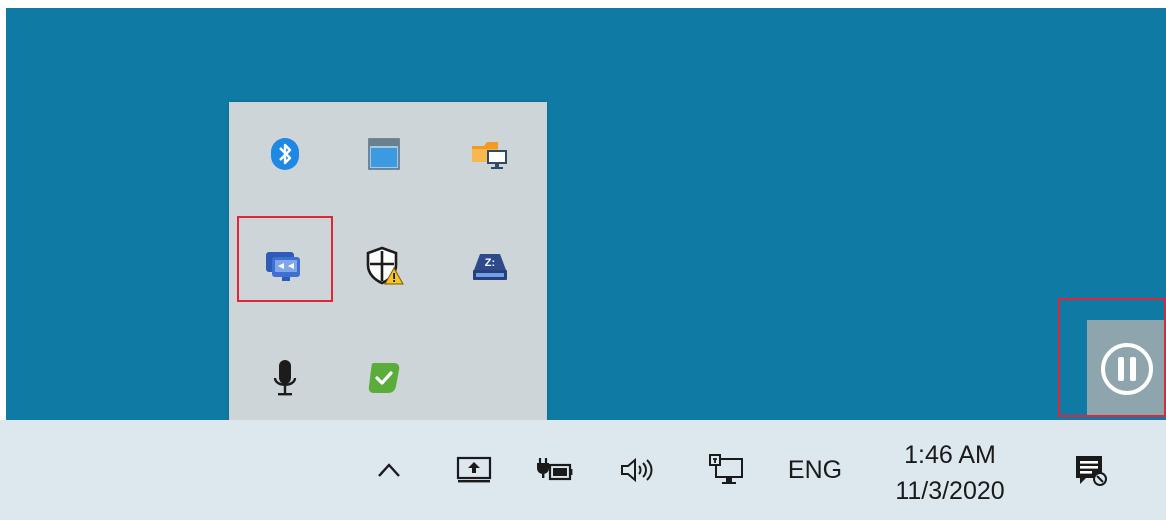 Image resolution: width=1166 pixels, height=520 pixels. I want to click on network-drive-icon: Z:, so click(490, 266).